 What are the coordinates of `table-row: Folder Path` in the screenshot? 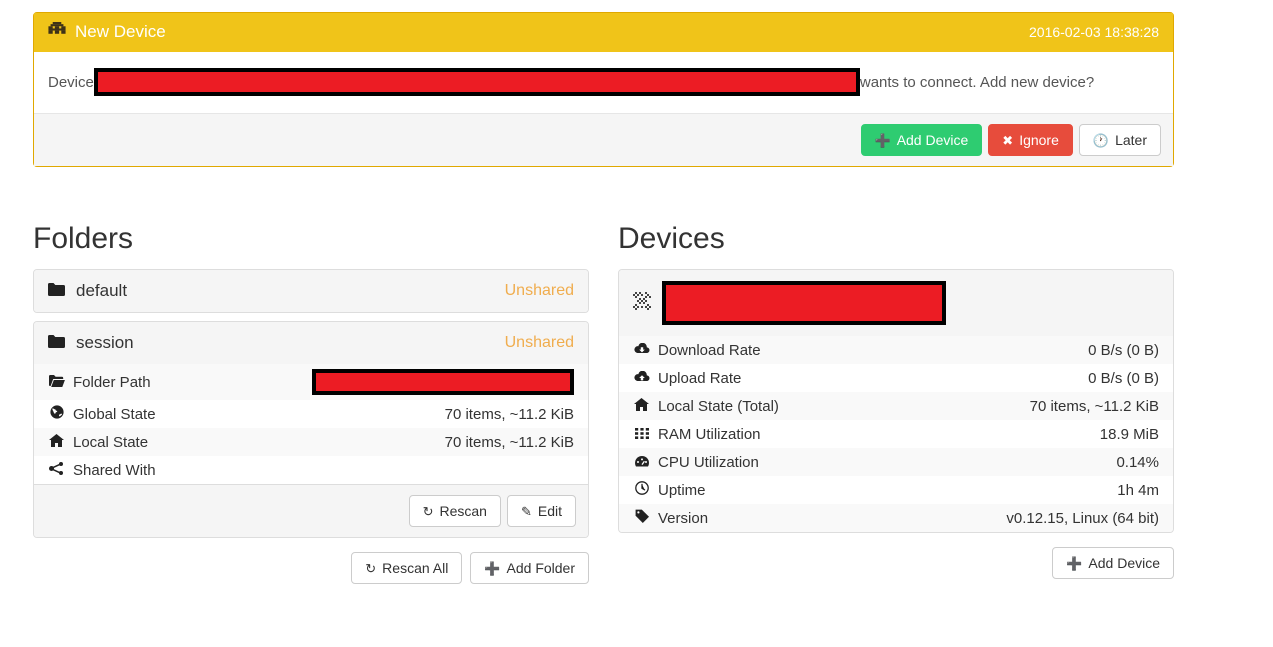 It's located at (311, 382).